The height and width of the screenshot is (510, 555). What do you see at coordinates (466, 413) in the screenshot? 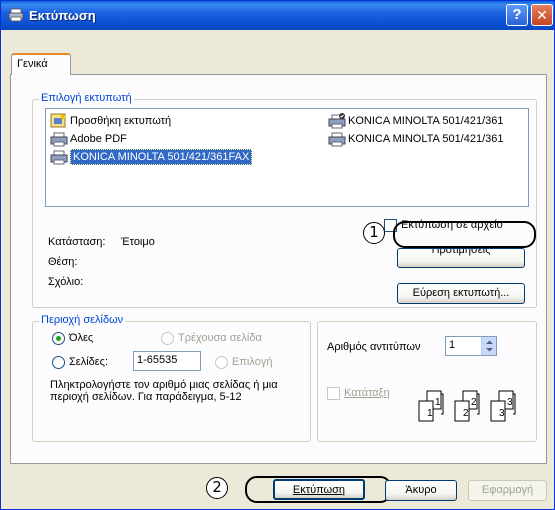
I see `collate-page-2: 2` at bounding box center [466, 413].